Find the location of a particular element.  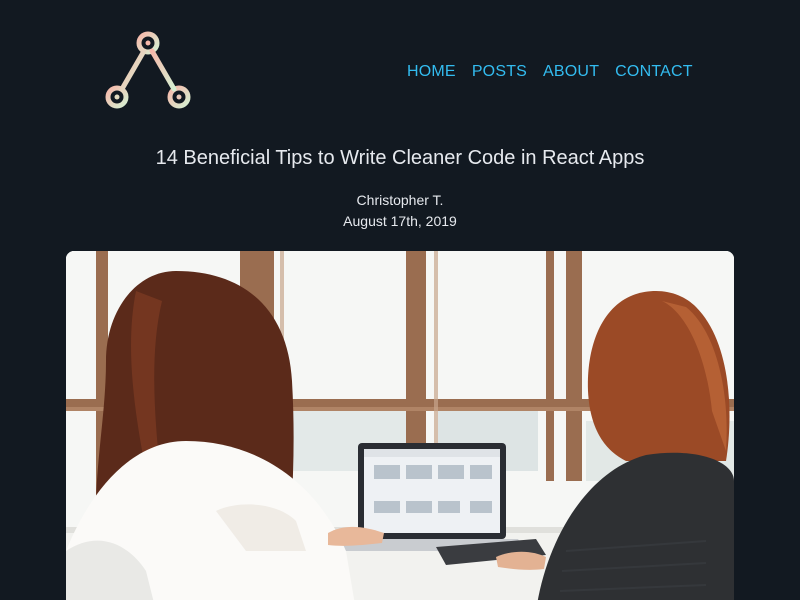

site-logo is located at coordinates (148, 73).